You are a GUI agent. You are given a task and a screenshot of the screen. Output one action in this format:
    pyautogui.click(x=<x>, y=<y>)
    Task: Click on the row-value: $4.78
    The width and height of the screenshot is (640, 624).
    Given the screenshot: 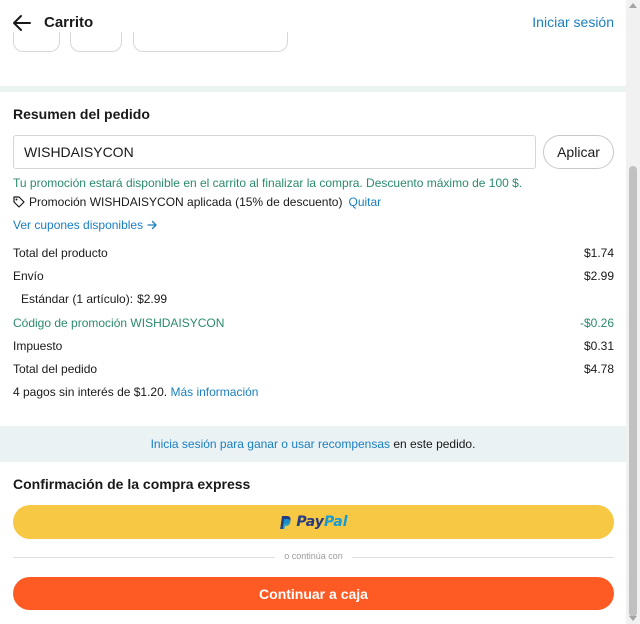 What is the action you would take?
    pyautogui.click(x=598, y=369)
    